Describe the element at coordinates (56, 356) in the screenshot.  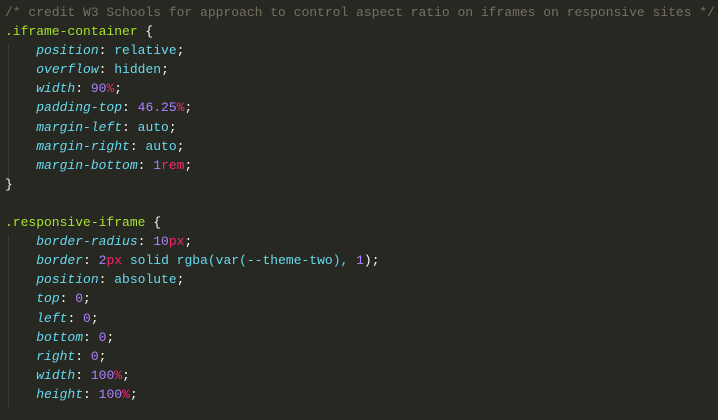
I see `code-token-prop: right` at that location.